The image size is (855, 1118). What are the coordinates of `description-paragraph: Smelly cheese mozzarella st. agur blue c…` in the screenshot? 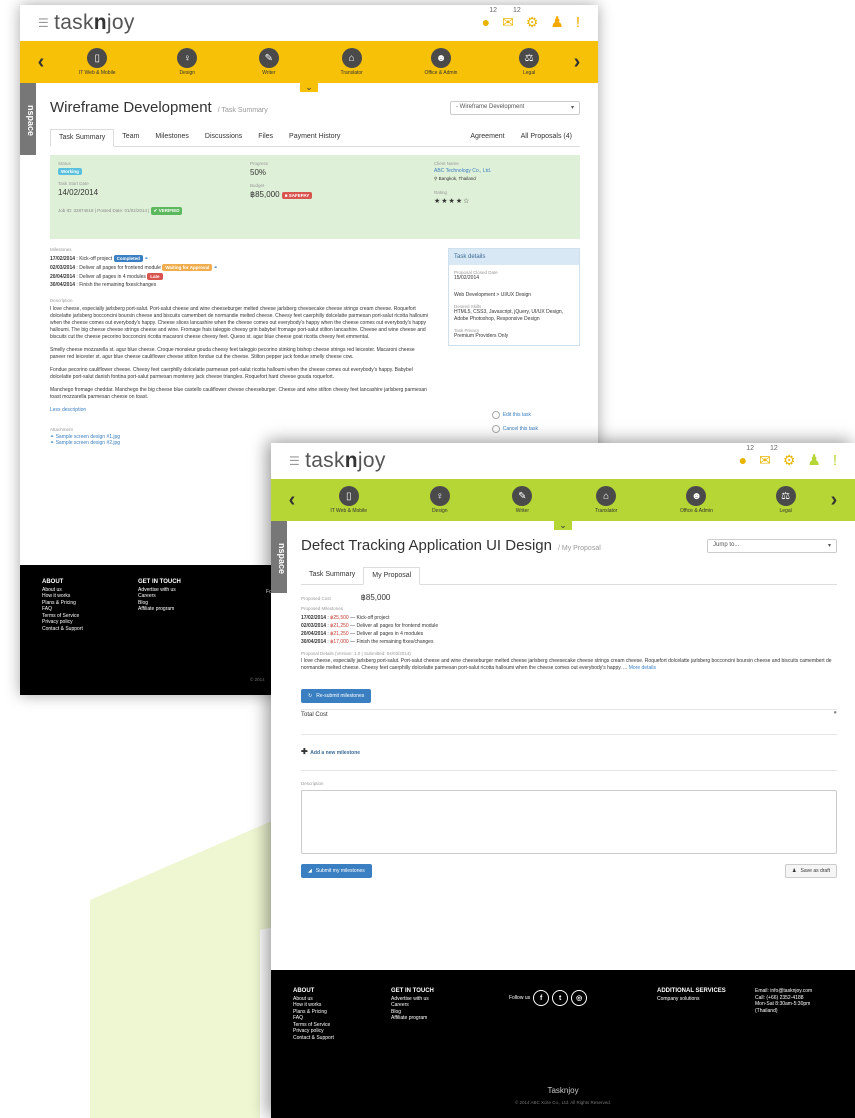 It's located at (232, 353).